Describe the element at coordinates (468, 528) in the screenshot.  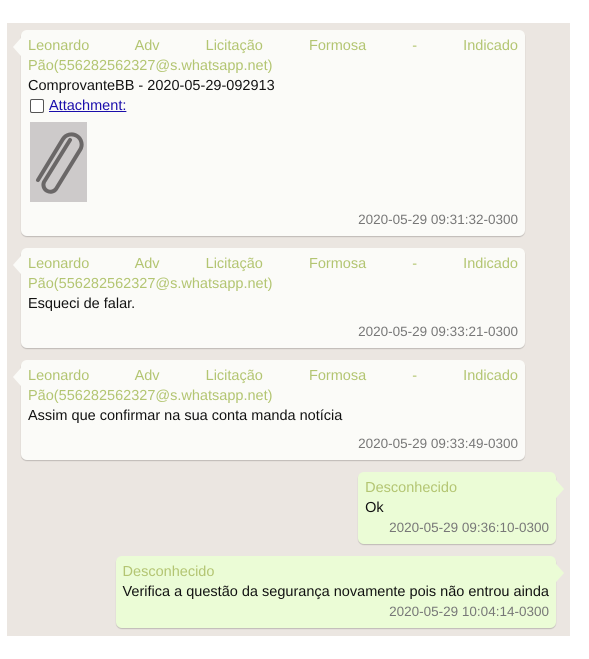
I see `timestamp: 2020-05-29 09:36:10-0300` at that location.